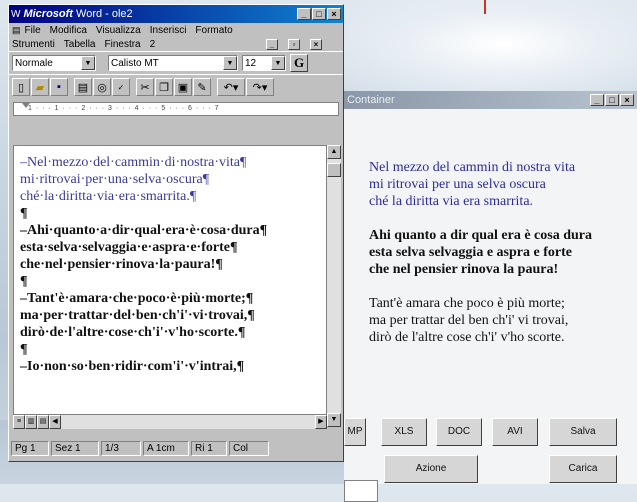  What do you see at coordinates (334, 286) in the screenshot?
I see `vertical-scrollbar: ▲ ▼` at bounding box center [334, 286].